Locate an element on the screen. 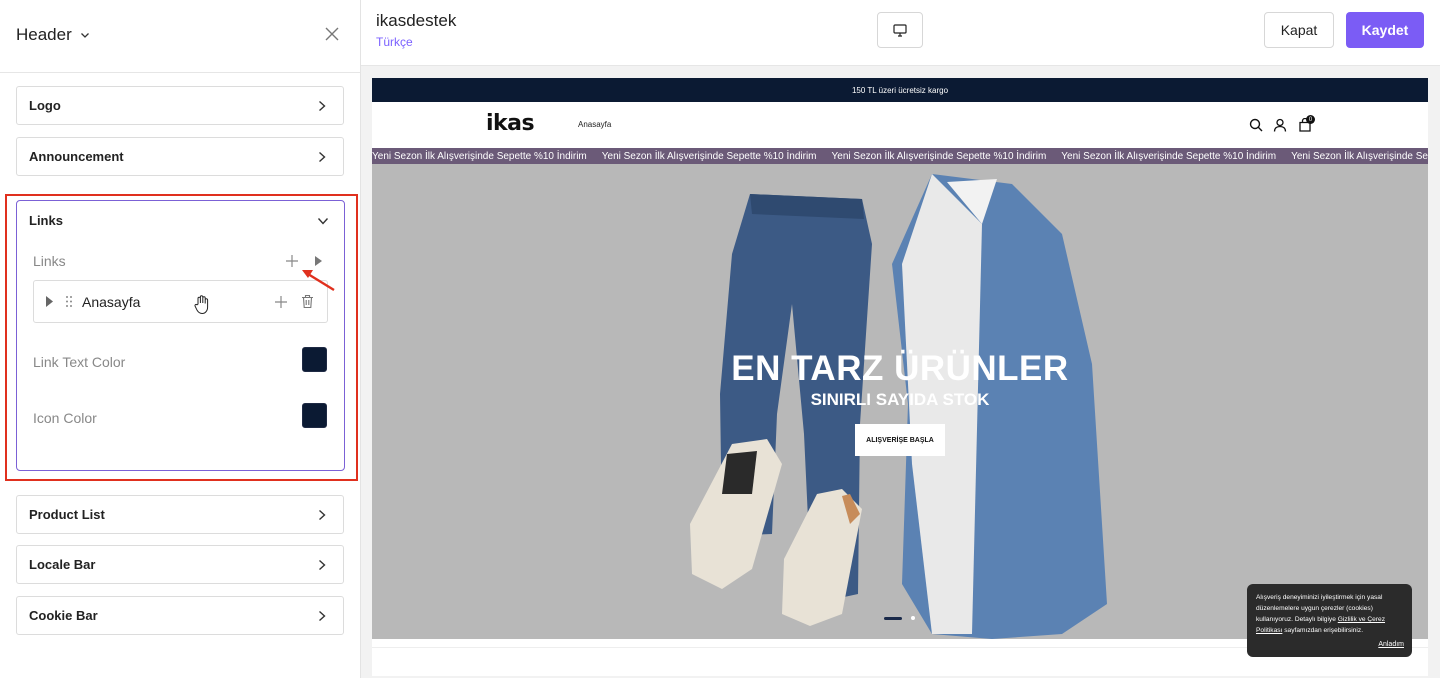  sidebar-title-dropdown: Header is located at coordinates (53, 35).